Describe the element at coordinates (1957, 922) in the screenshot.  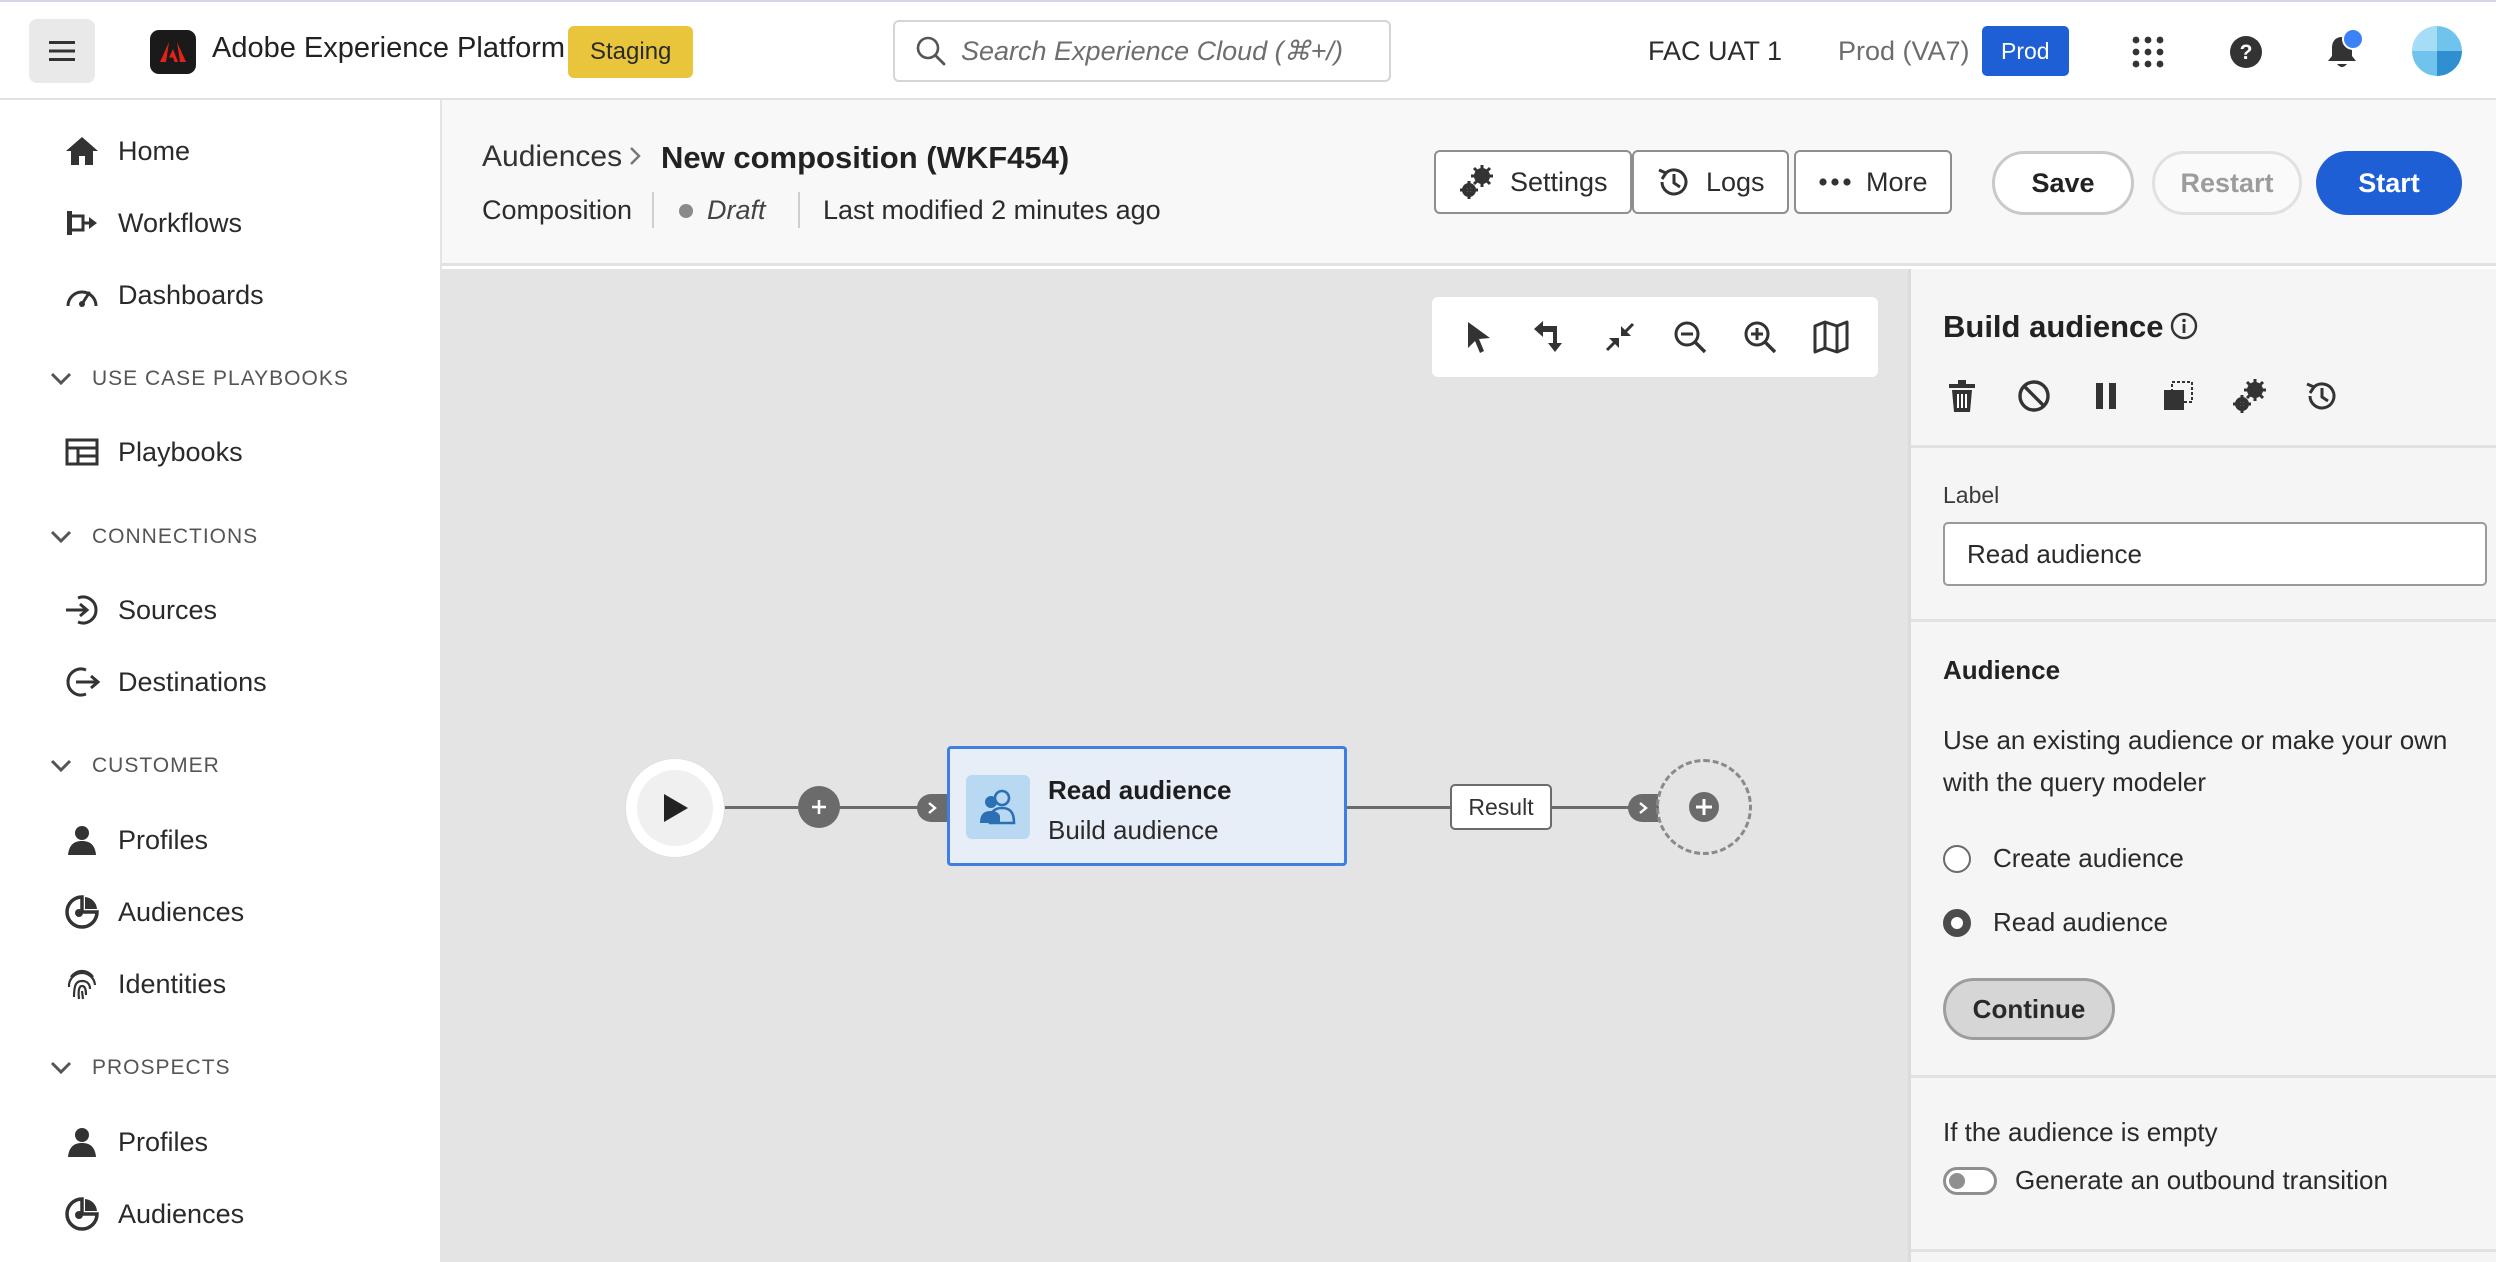
I see `radio-button-checked` at that location.